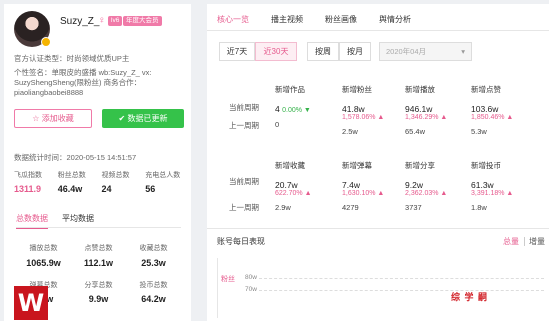 This screenshot has height=321, width=549. What do you see at coordinates (287, 22) in the screenshot?
I see `tab-videos: 播主视频` at bounding box center [287, 22].